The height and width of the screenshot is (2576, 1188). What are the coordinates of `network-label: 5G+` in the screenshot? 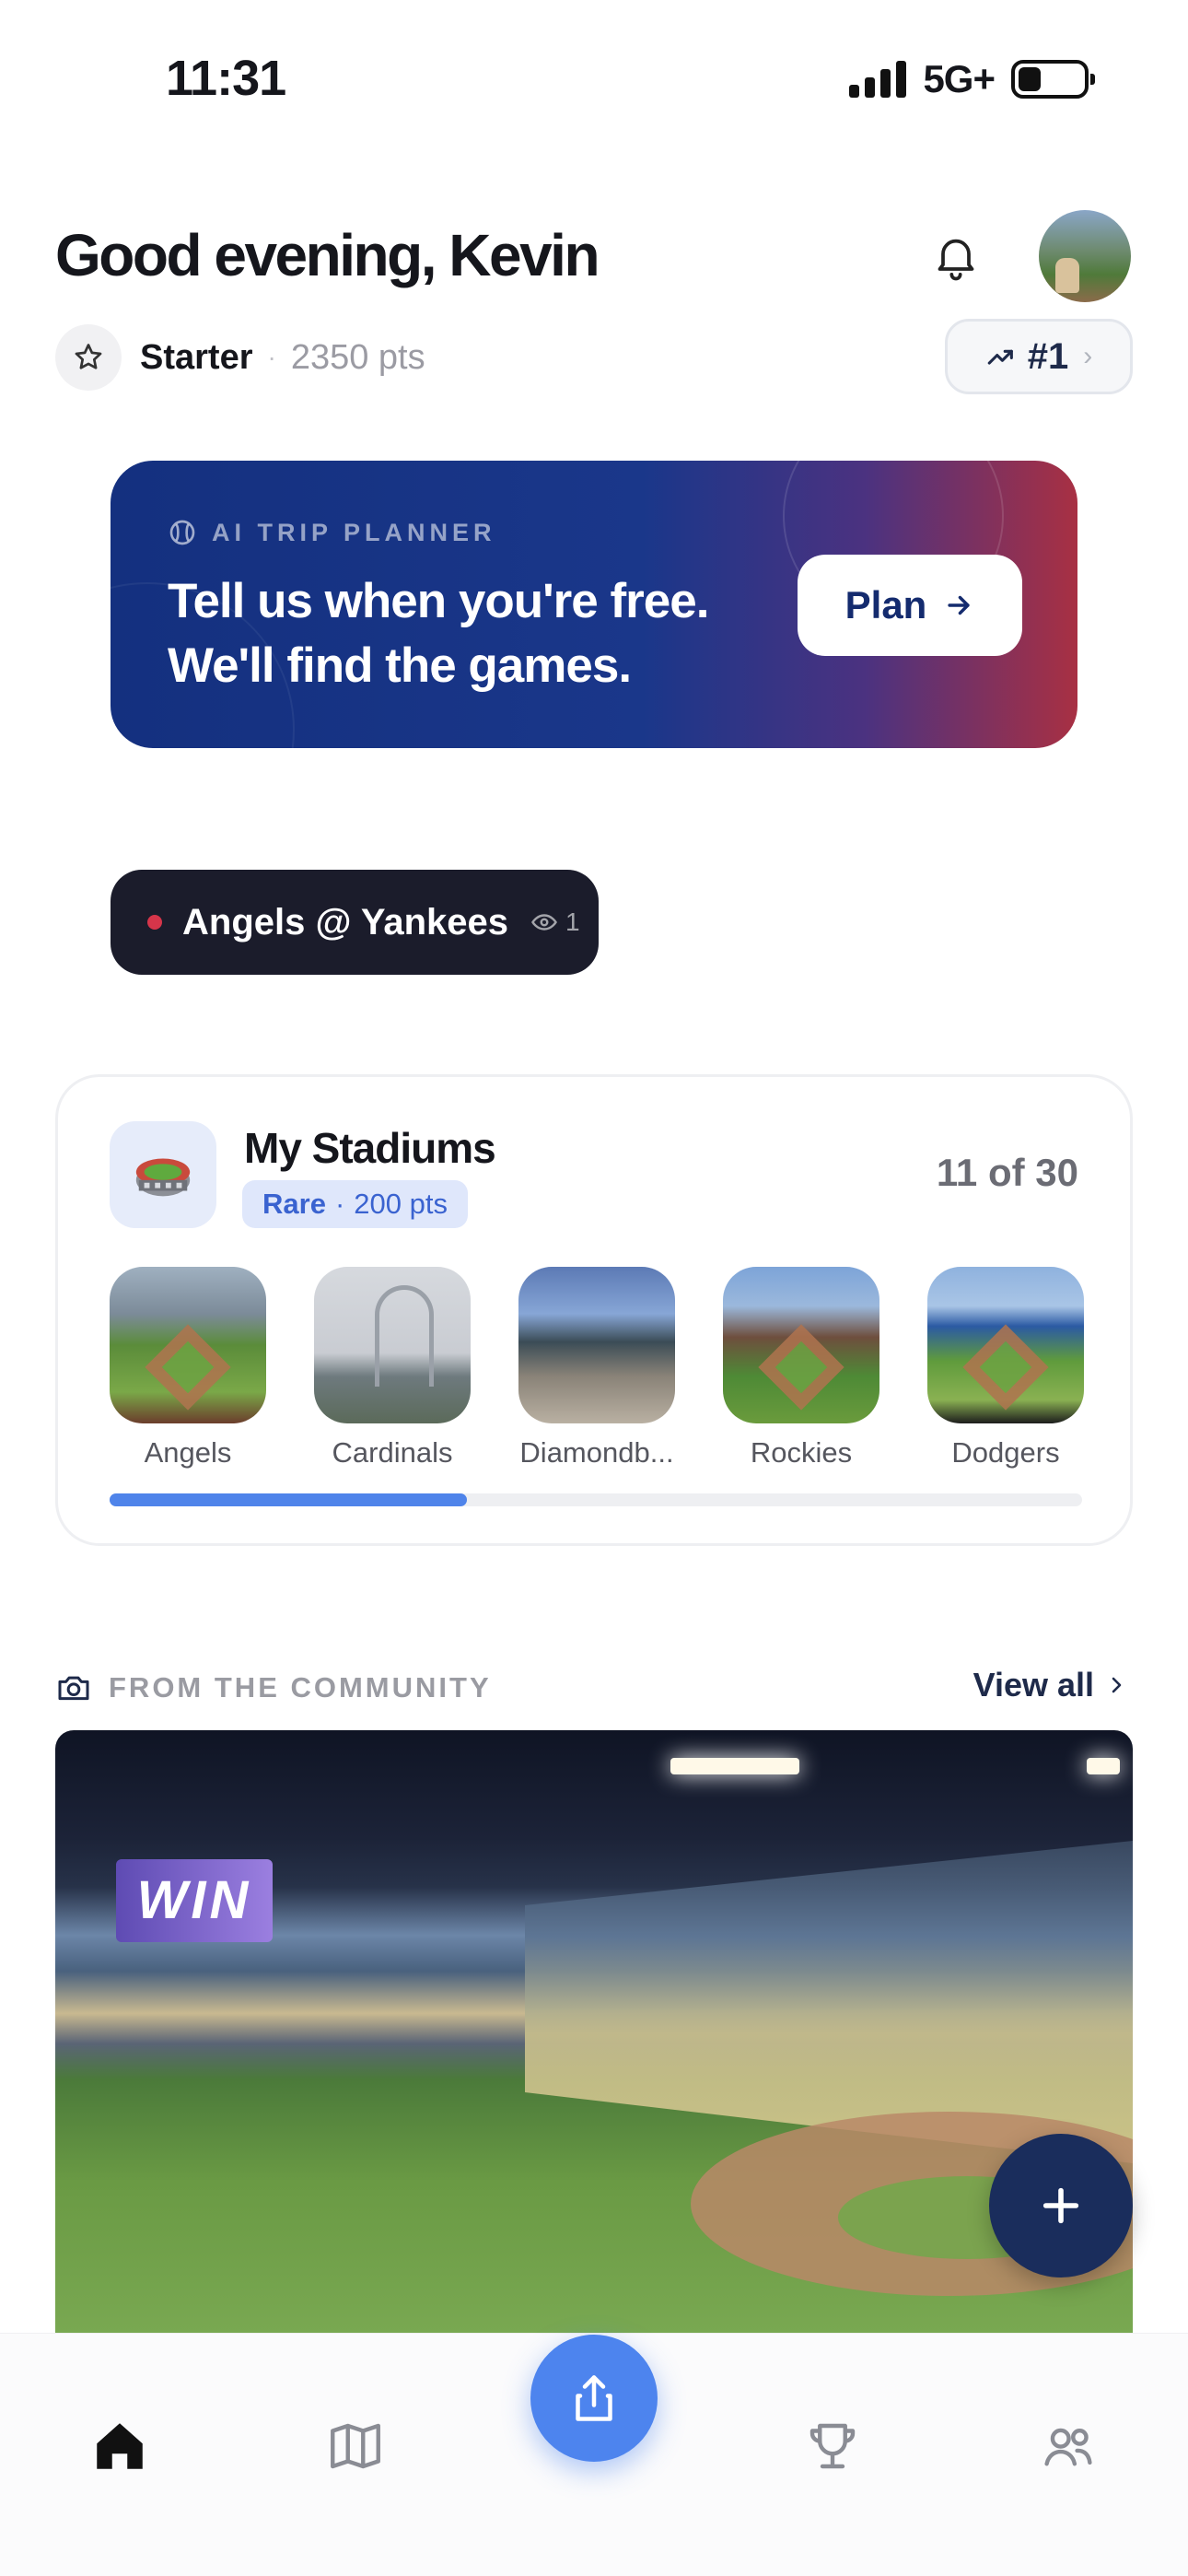 It's located at (959, 78).